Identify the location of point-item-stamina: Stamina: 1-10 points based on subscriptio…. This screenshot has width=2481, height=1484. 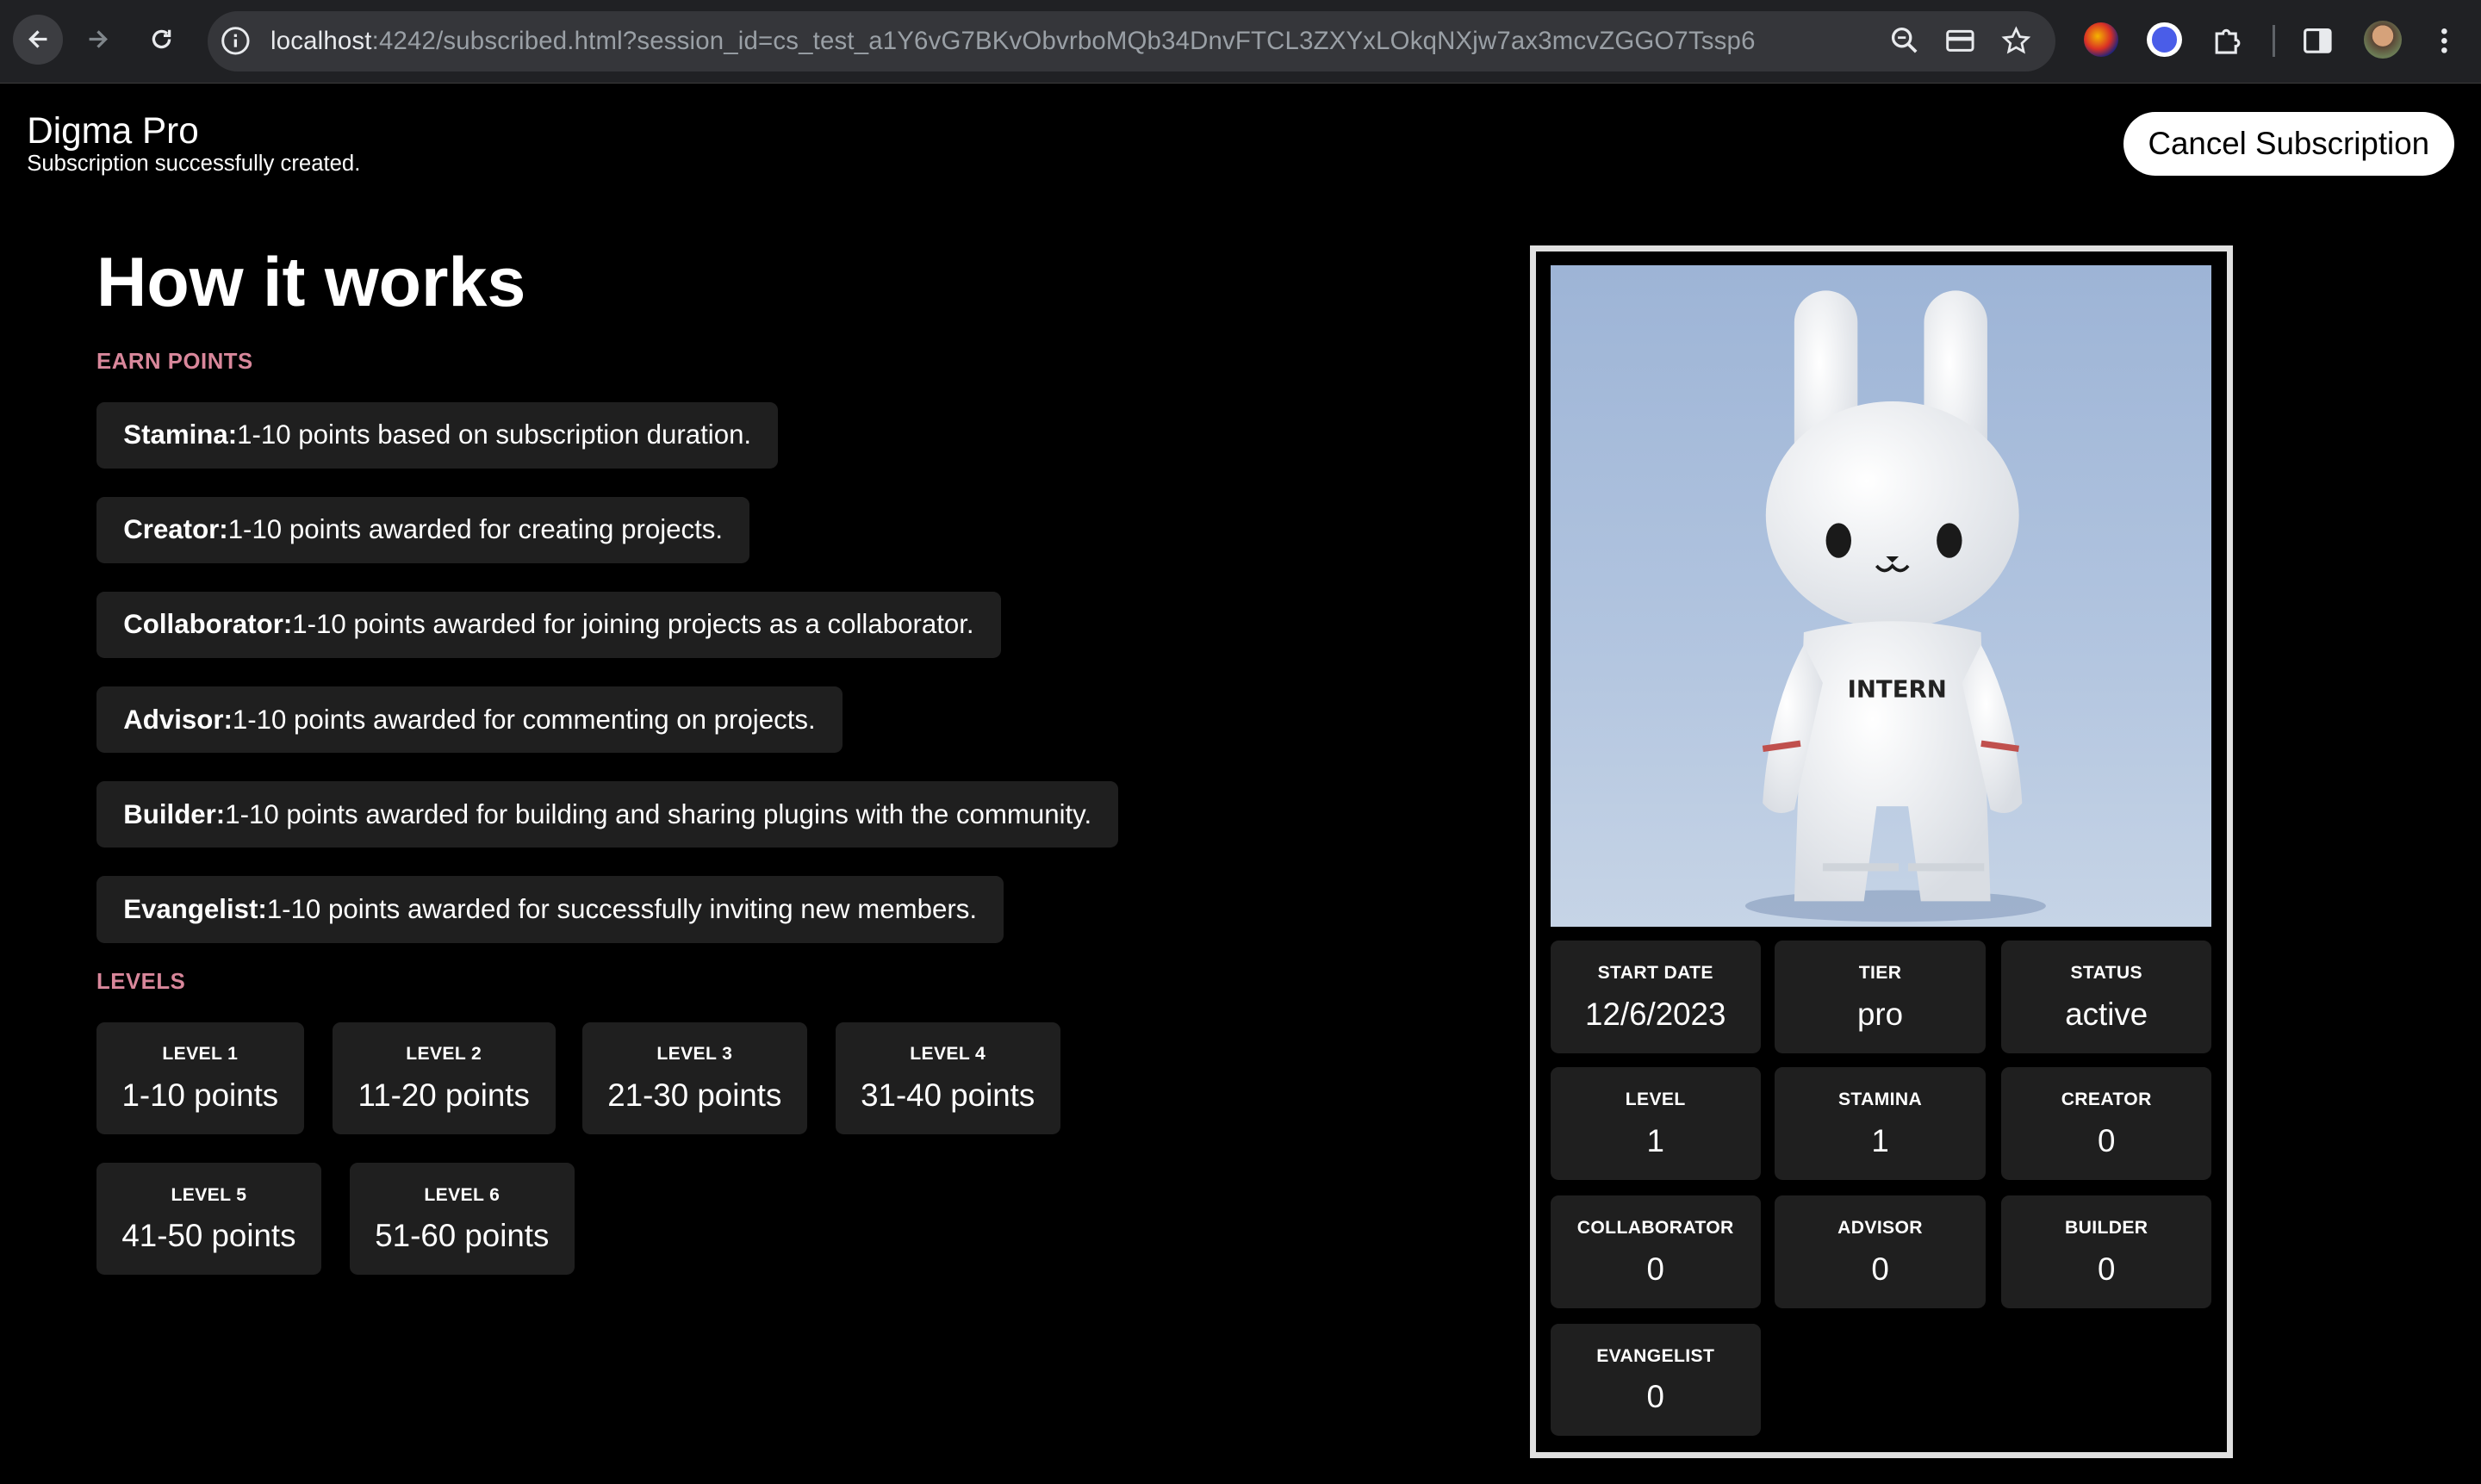
(437, 435).